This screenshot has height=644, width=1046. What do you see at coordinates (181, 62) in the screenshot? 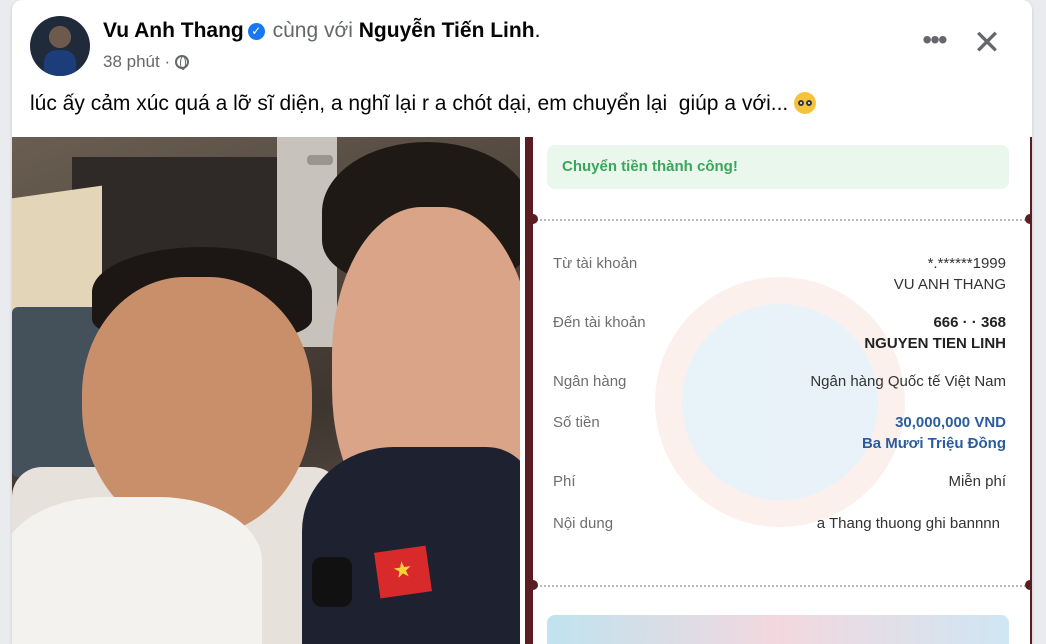
I see `globe-icon` at bounding box center [181, 62].